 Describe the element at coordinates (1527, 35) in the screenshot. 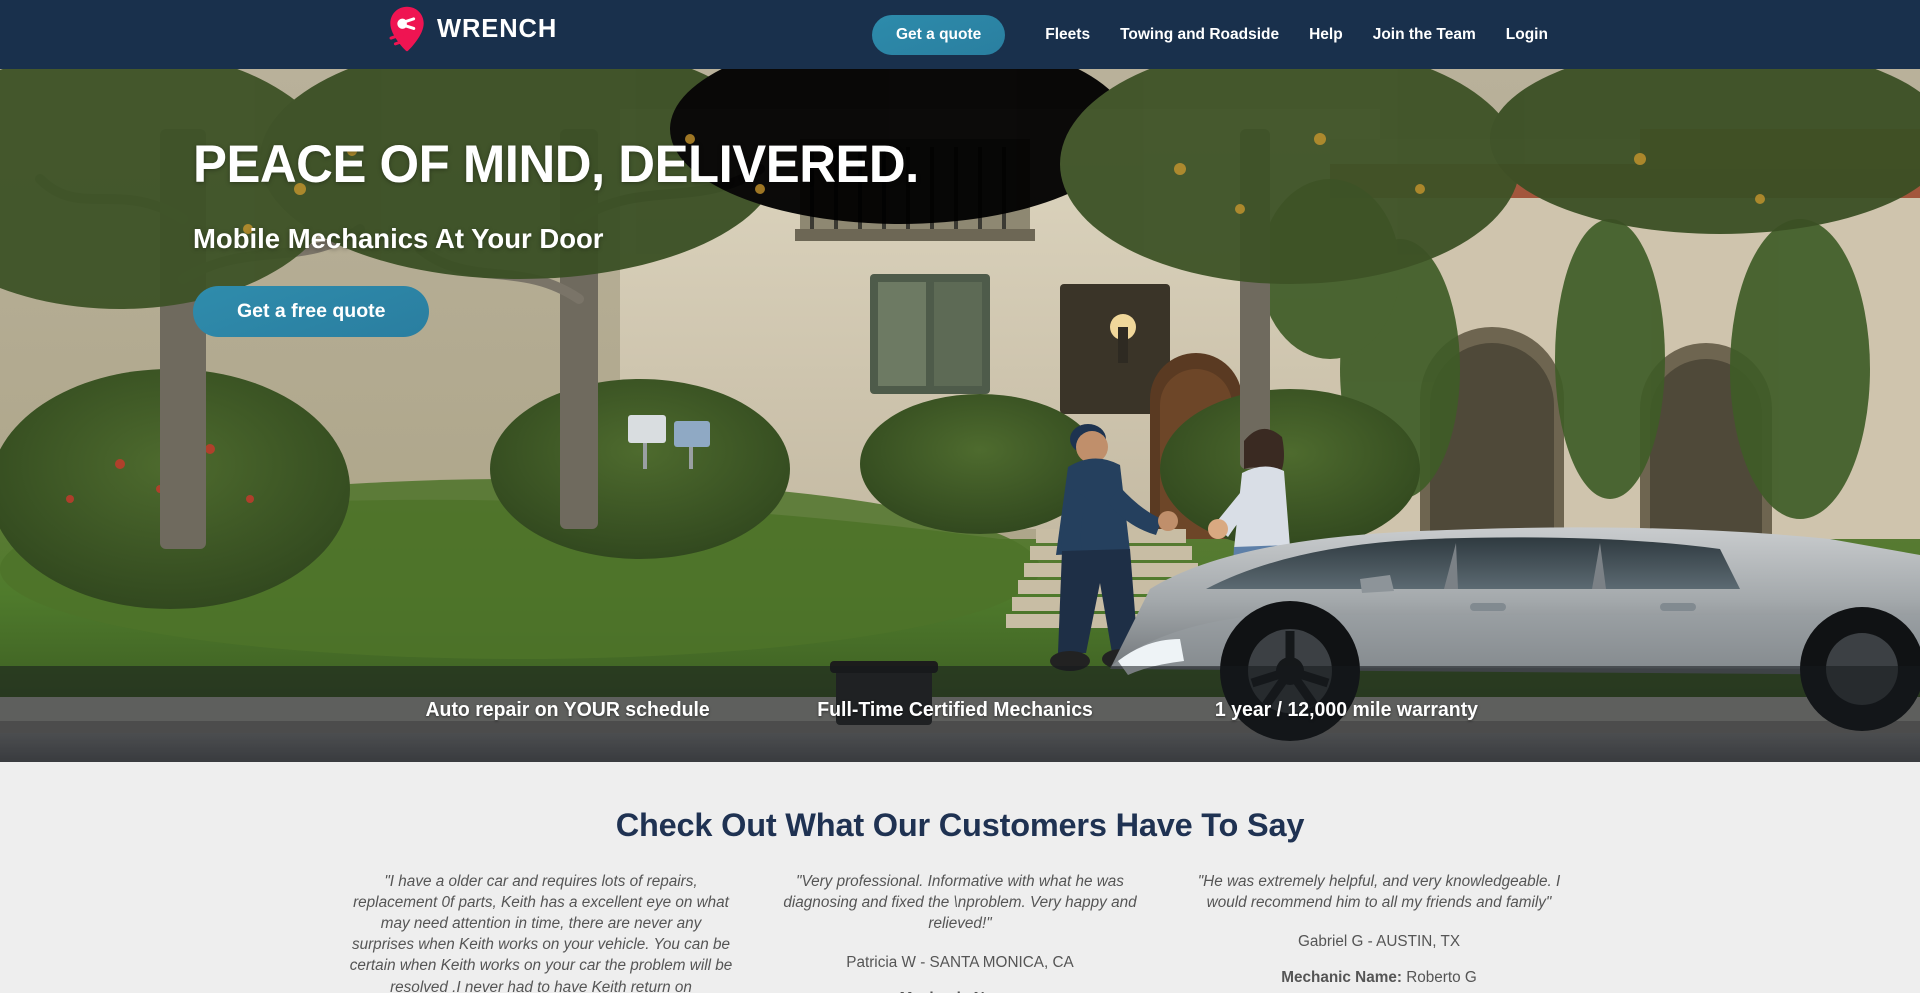

I see `nav-link-login: Login` at that location.